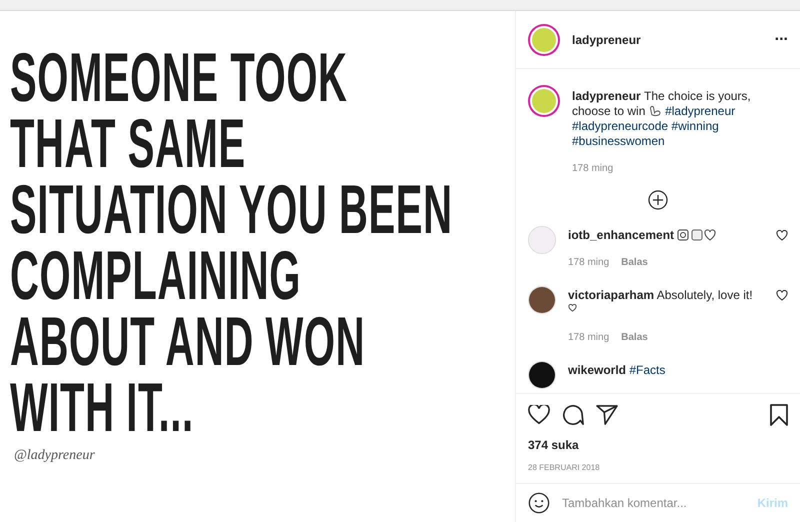 The width and height of the screenshot is (800, 522). What do you see at coordinates (658, 445) in the screenshot?
I see `like-count: 374 suka` at bounding box center [658, 445].